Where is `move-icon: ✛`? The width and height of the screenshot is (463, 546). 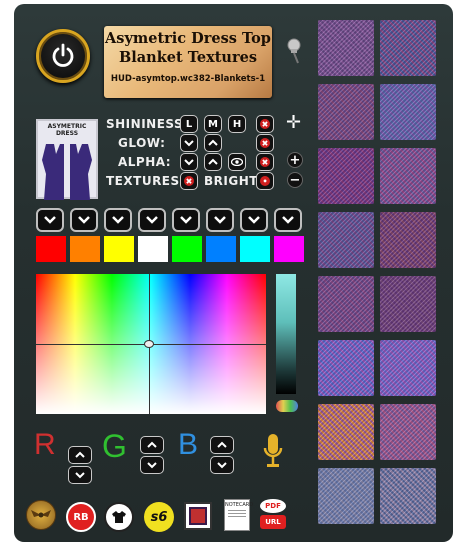
move-icon: ✛ is located at coordinates (293, 122).